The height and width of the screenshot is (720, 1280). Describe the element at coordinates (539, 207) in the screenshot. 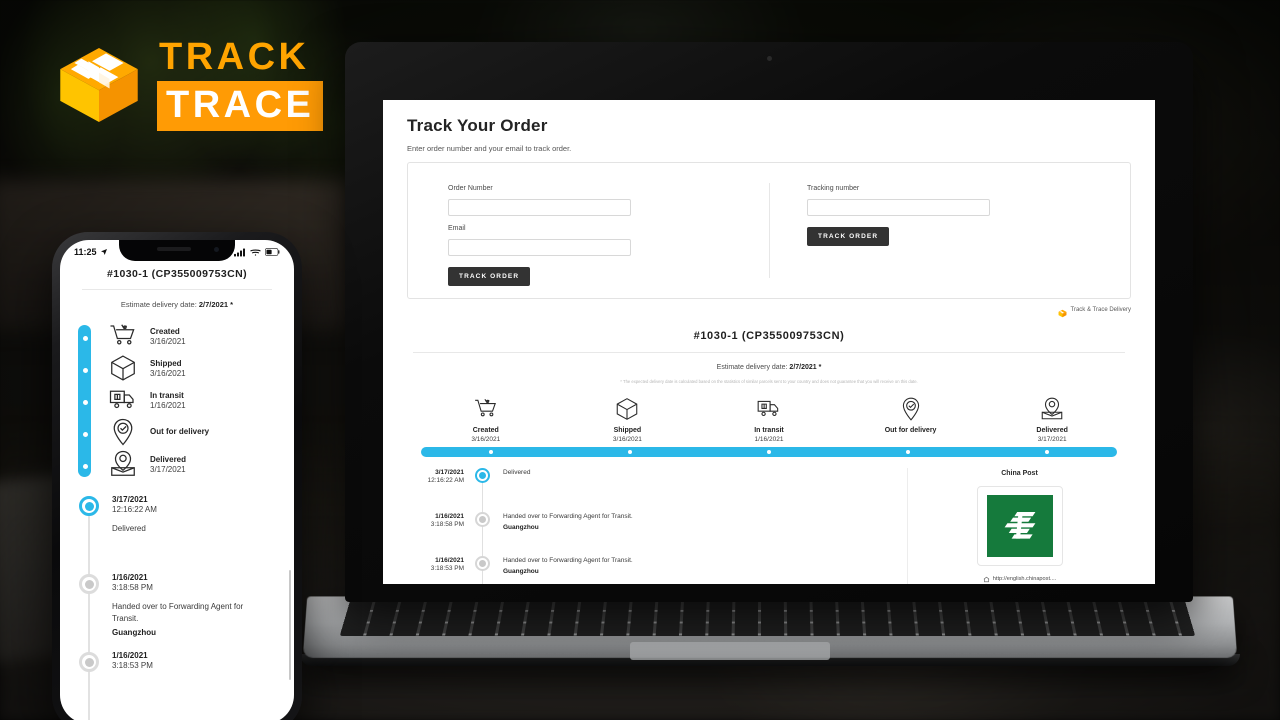

I see `order-number-input` at that location.